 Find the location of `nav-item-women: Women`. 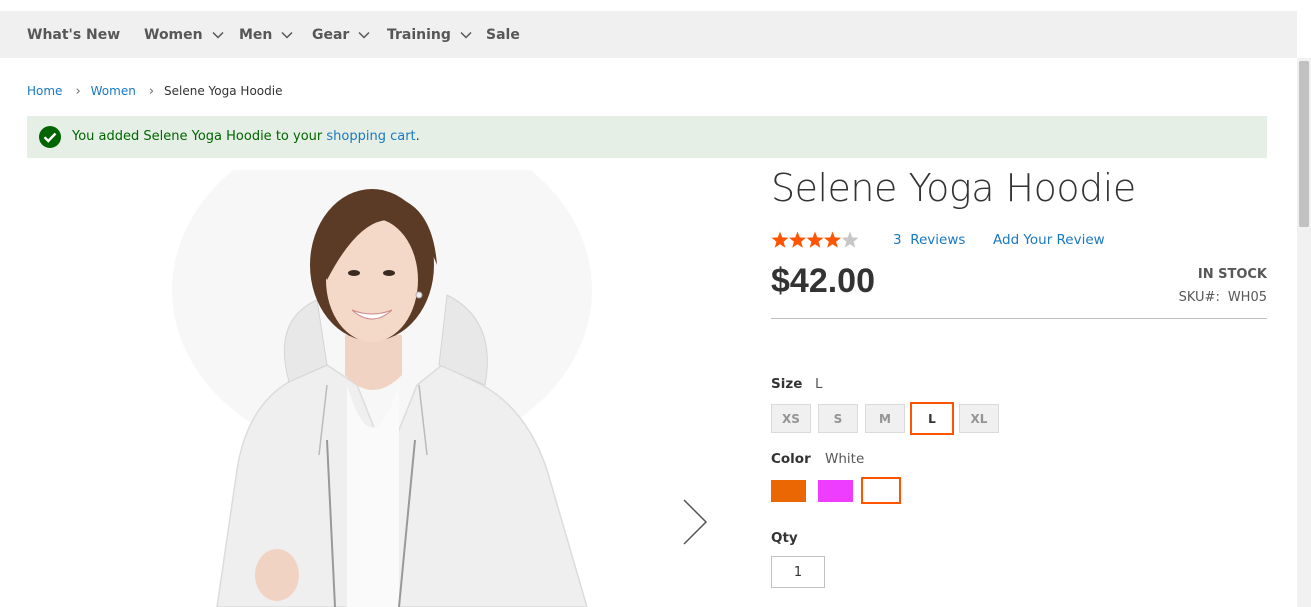

nav-item-women: Women is located at coordinates (184, 34).